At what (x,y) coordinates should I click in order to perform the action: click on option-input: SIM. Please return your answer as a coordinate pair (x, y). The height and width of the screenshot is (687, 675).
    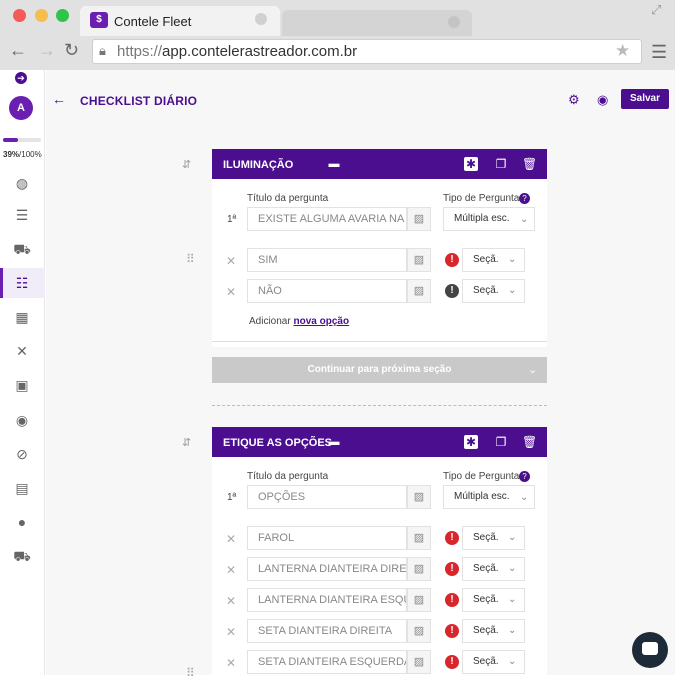
    Looking at the image, I should click on (327, 260).